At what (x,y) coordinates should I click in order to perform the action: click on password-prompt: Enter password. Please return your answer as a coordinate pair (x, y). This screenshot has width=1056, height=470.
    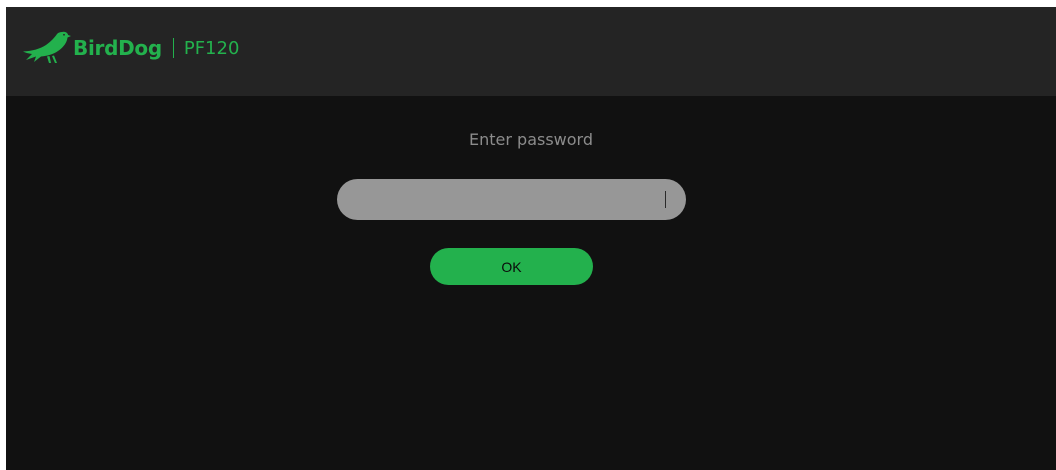
    Looking at the image, I should click on (531, 139).